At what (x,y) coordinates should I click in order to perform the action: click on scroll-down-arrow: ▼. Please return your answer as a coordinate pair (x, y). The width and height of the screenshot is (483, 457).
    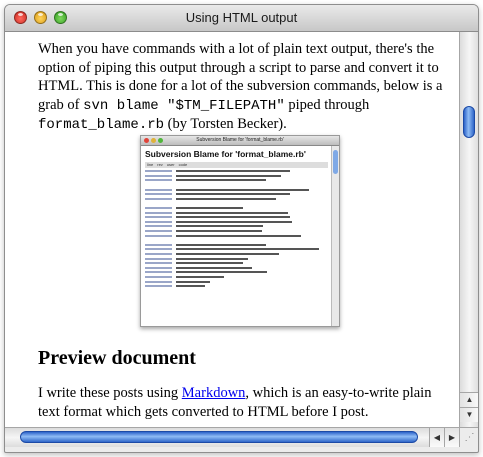
    Looking at the image, I should click on (469, 414).